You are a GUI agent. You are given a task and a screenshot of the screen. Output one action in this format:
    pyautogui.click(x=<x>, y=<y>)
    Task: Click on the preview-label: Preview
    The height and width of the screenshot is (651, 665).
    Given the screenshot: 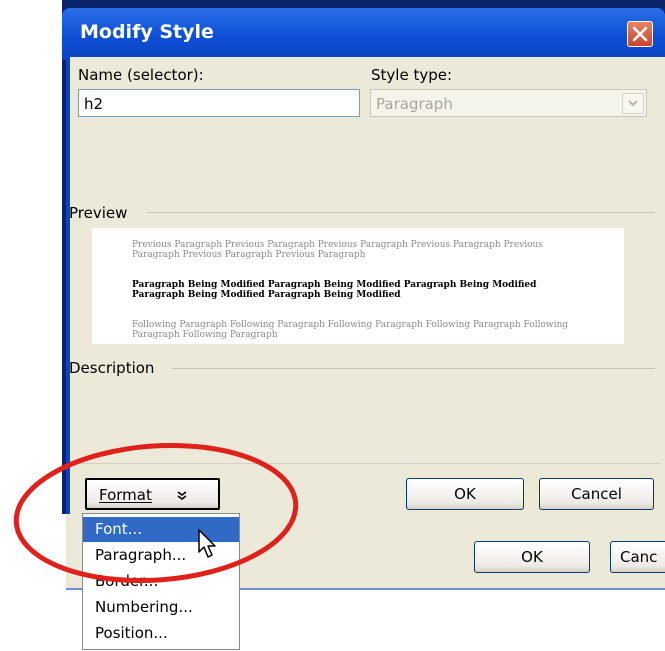 What is the action you would take?
    pyautogui.click(x=98, y=213)
    